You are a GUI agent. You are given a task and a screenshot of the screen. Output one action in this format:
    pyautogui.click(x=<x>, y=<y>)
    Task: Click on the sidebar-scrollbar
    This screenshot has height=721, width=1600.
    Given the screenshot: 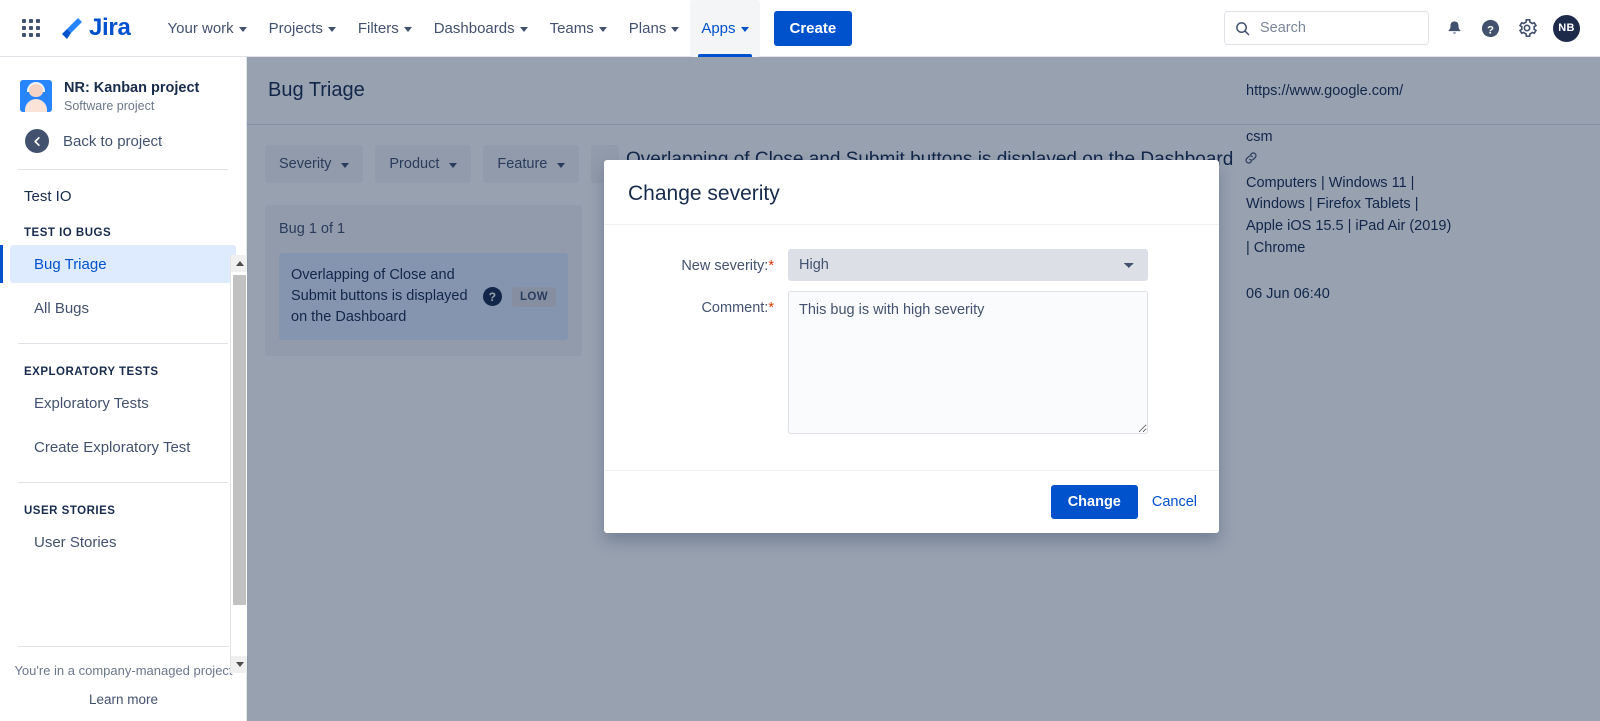 What is the action you would take?
    pyautogui.click(x=239, y=464)
    